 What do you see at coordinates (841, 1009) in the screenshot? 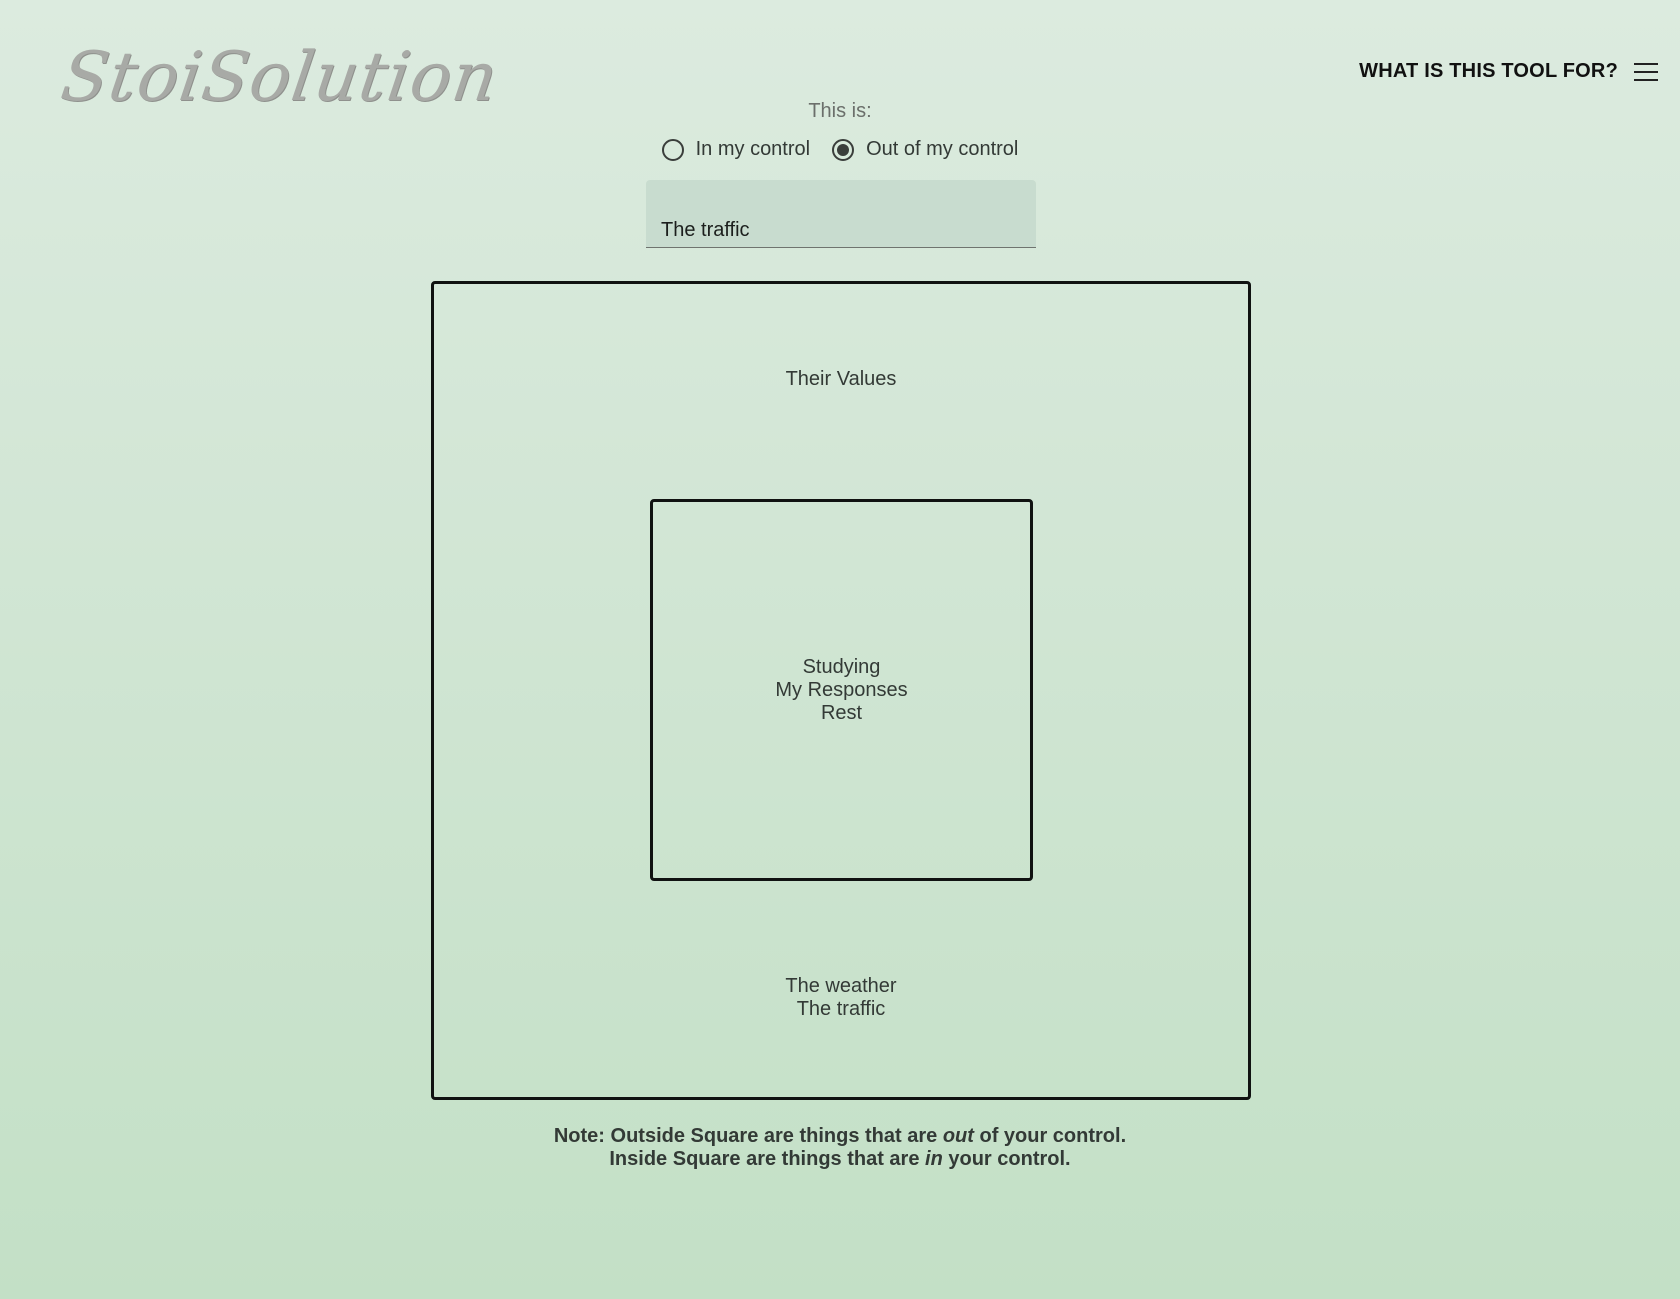
I see `outer-item: The traffic` at bounding box center [841, 1009].